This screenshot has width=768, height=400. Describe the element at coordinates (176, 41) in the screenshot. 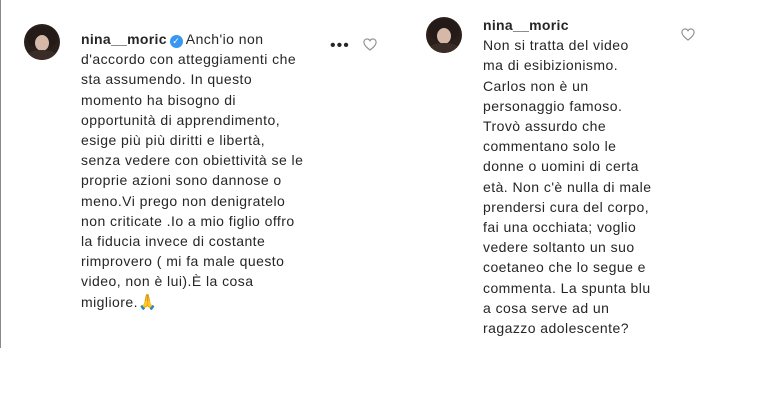

I see `verified-icon: ✓` at that location.